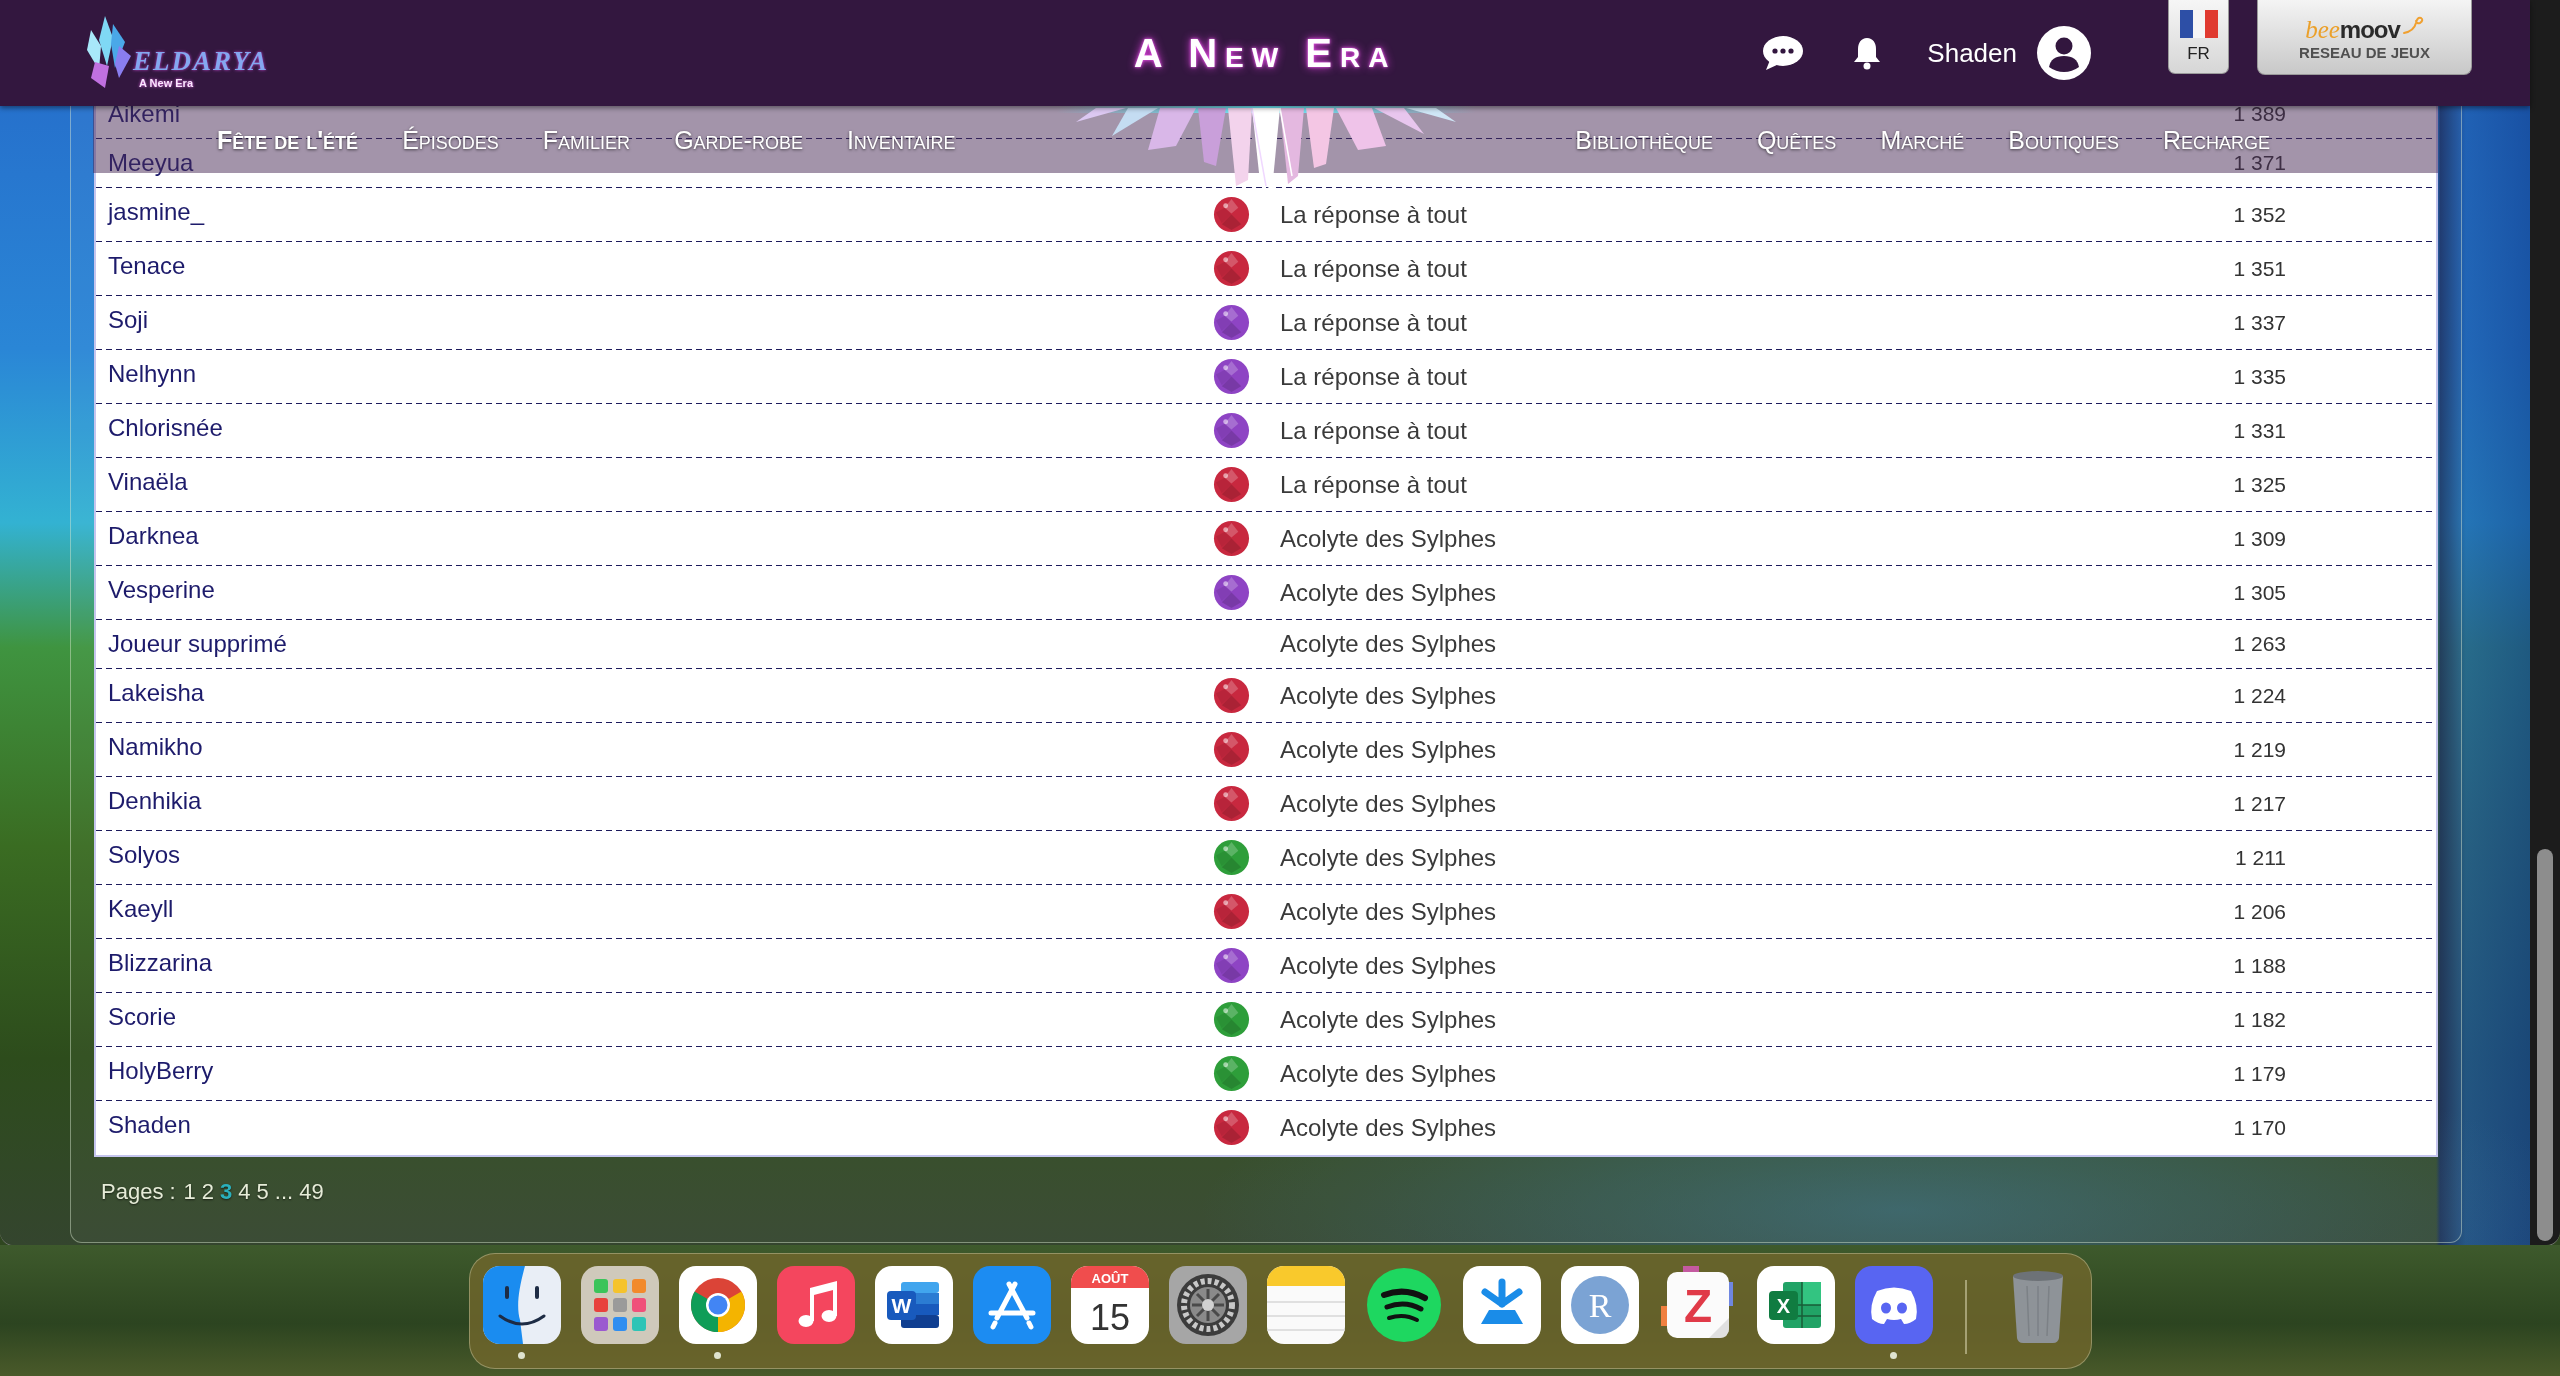  Describe the element at coordinates (2259, 1127) in the screenshot. I see `score-value: 1 170` at that location.